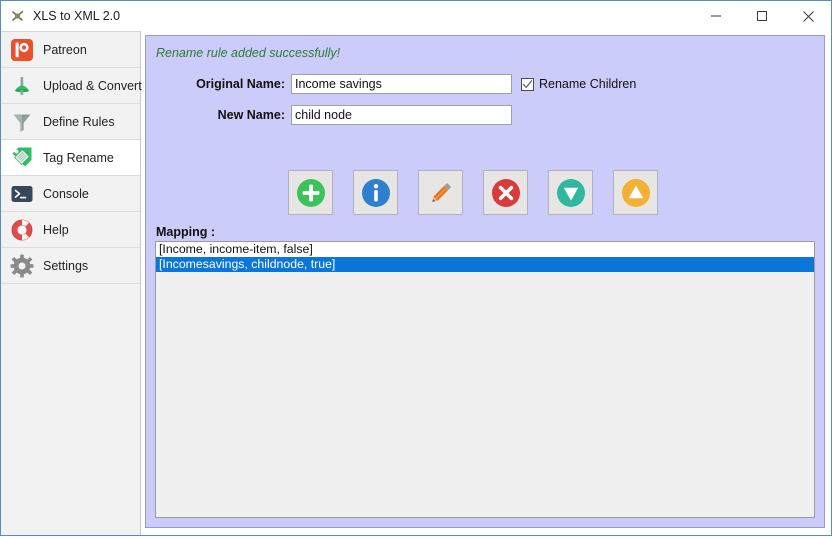 The image size is (834, 538). Describe the element at coordinates (66, 265) in the screenshot. I see `sidebar-item-label: Settings` at that location.